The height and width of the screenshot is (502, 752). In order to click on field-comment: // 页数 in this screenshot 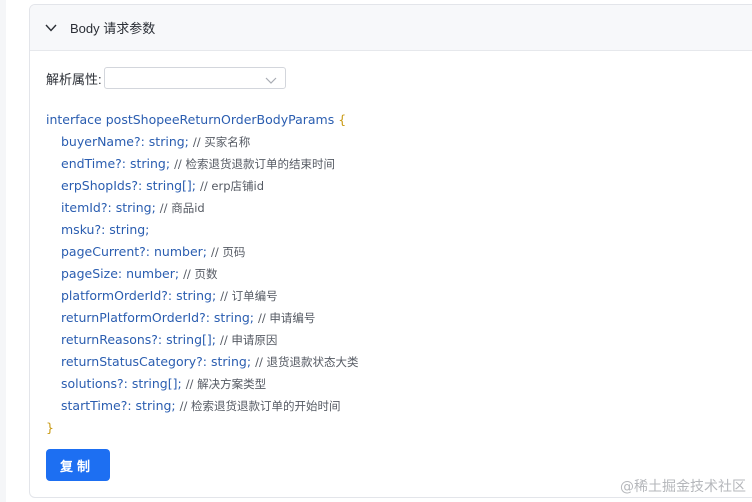, I will do `click(200, 274)`.